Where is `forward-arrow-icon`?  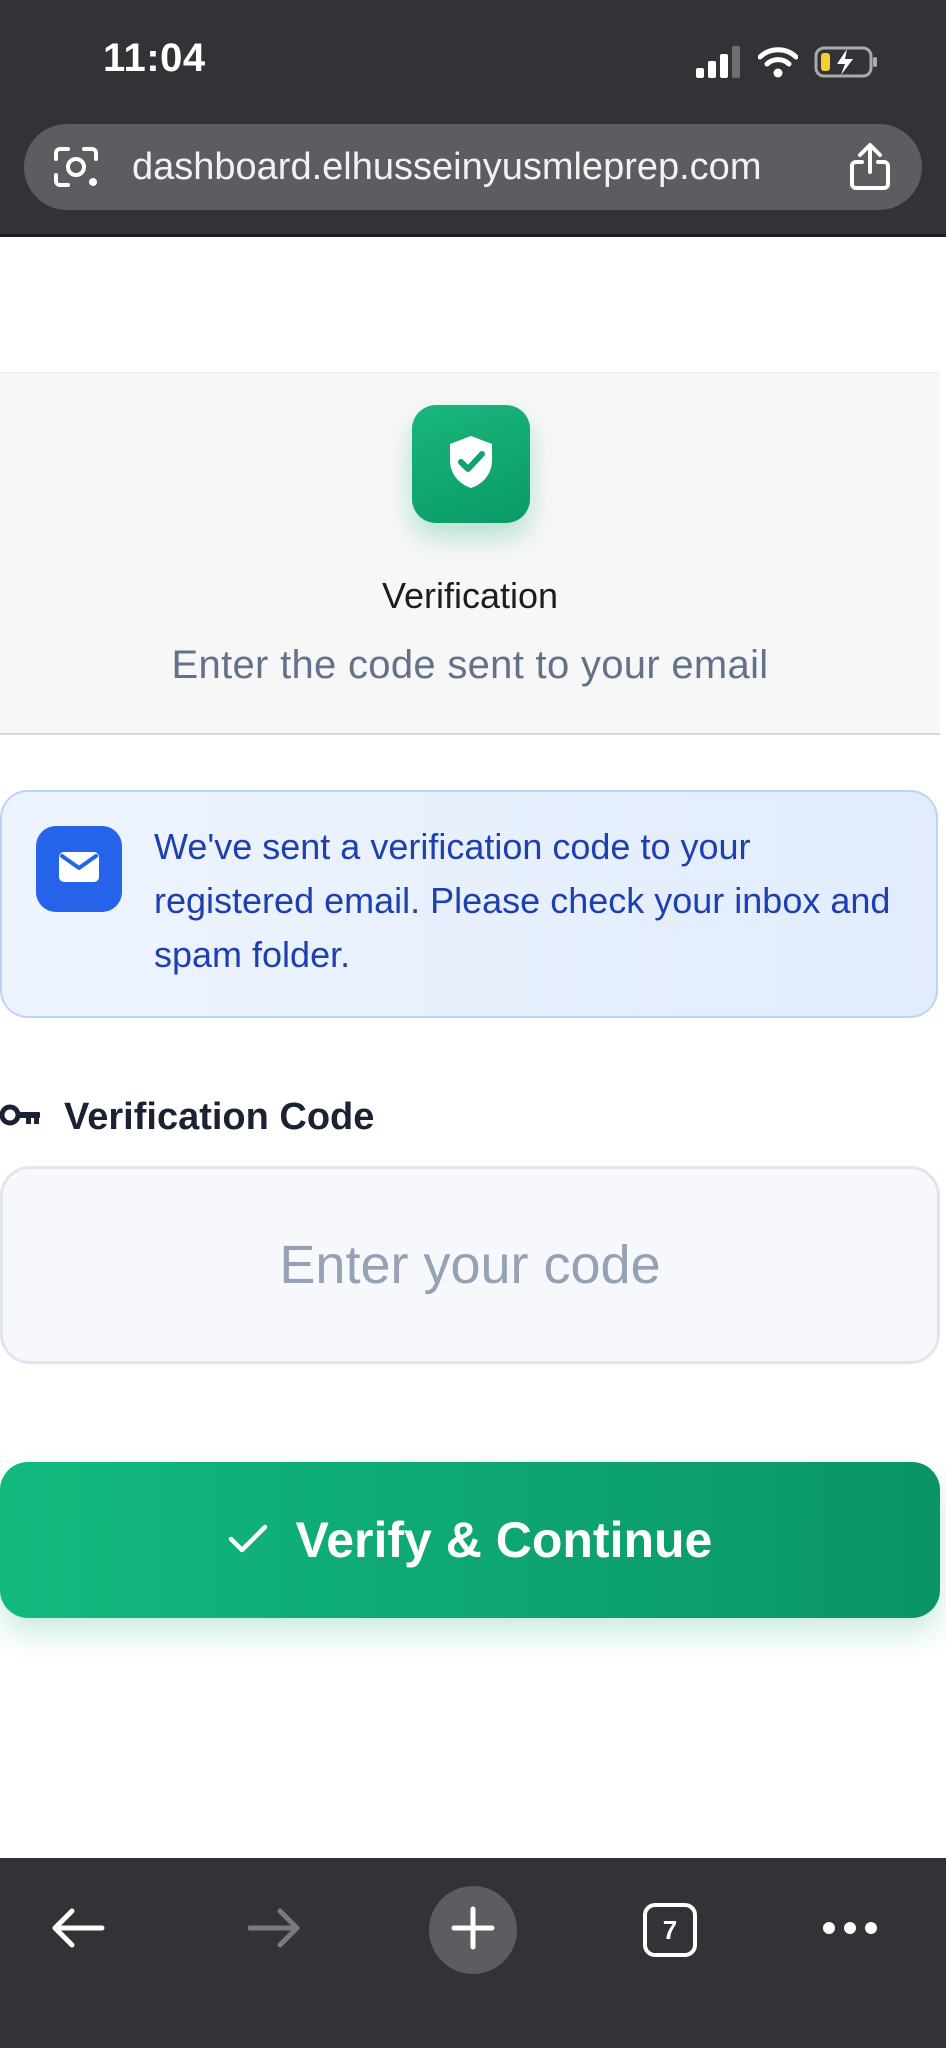
forward-arrow-icon is located at coordinates (274, 1930).